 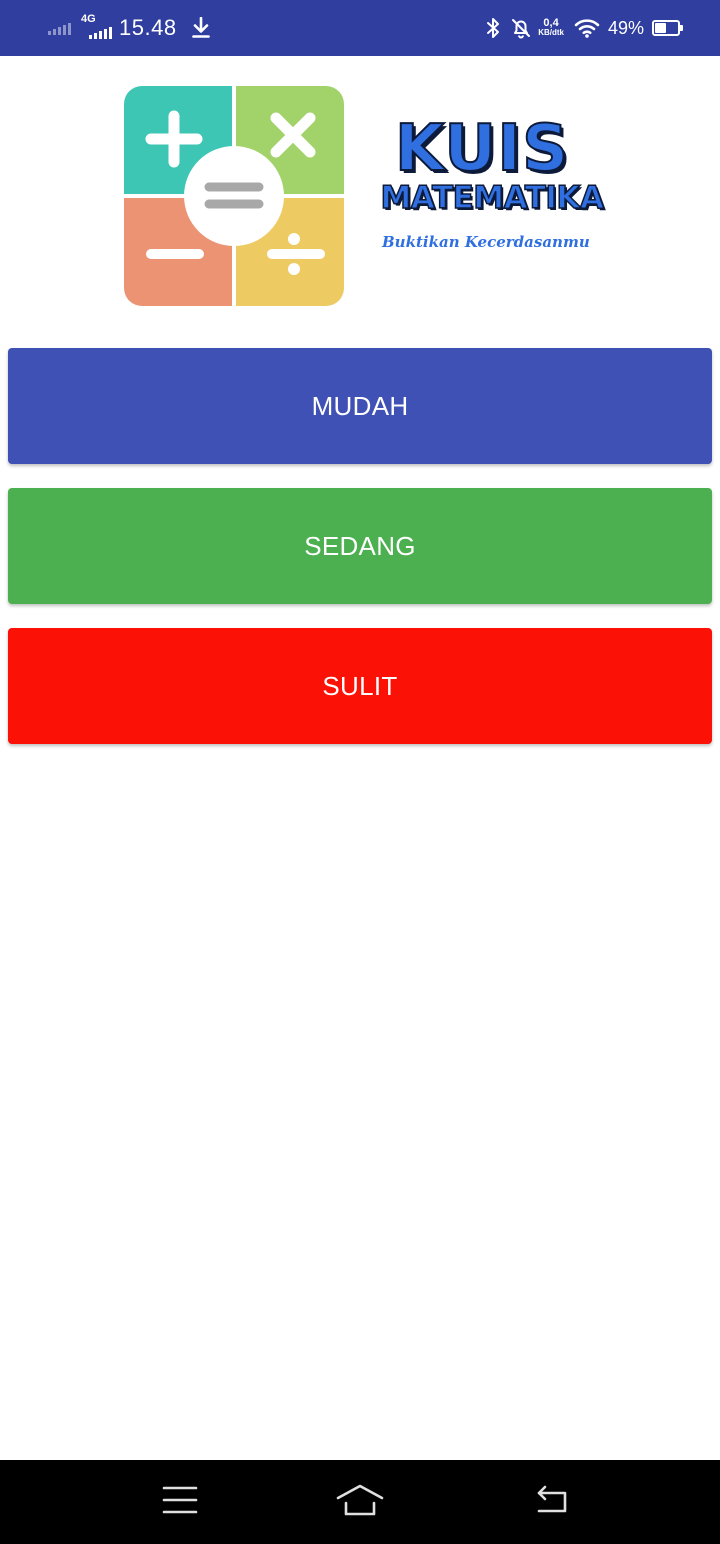 What do you see at coordinates (234, 196) in the screenshot?
I see `math-operators-icon` at bounding box center [234, 196].